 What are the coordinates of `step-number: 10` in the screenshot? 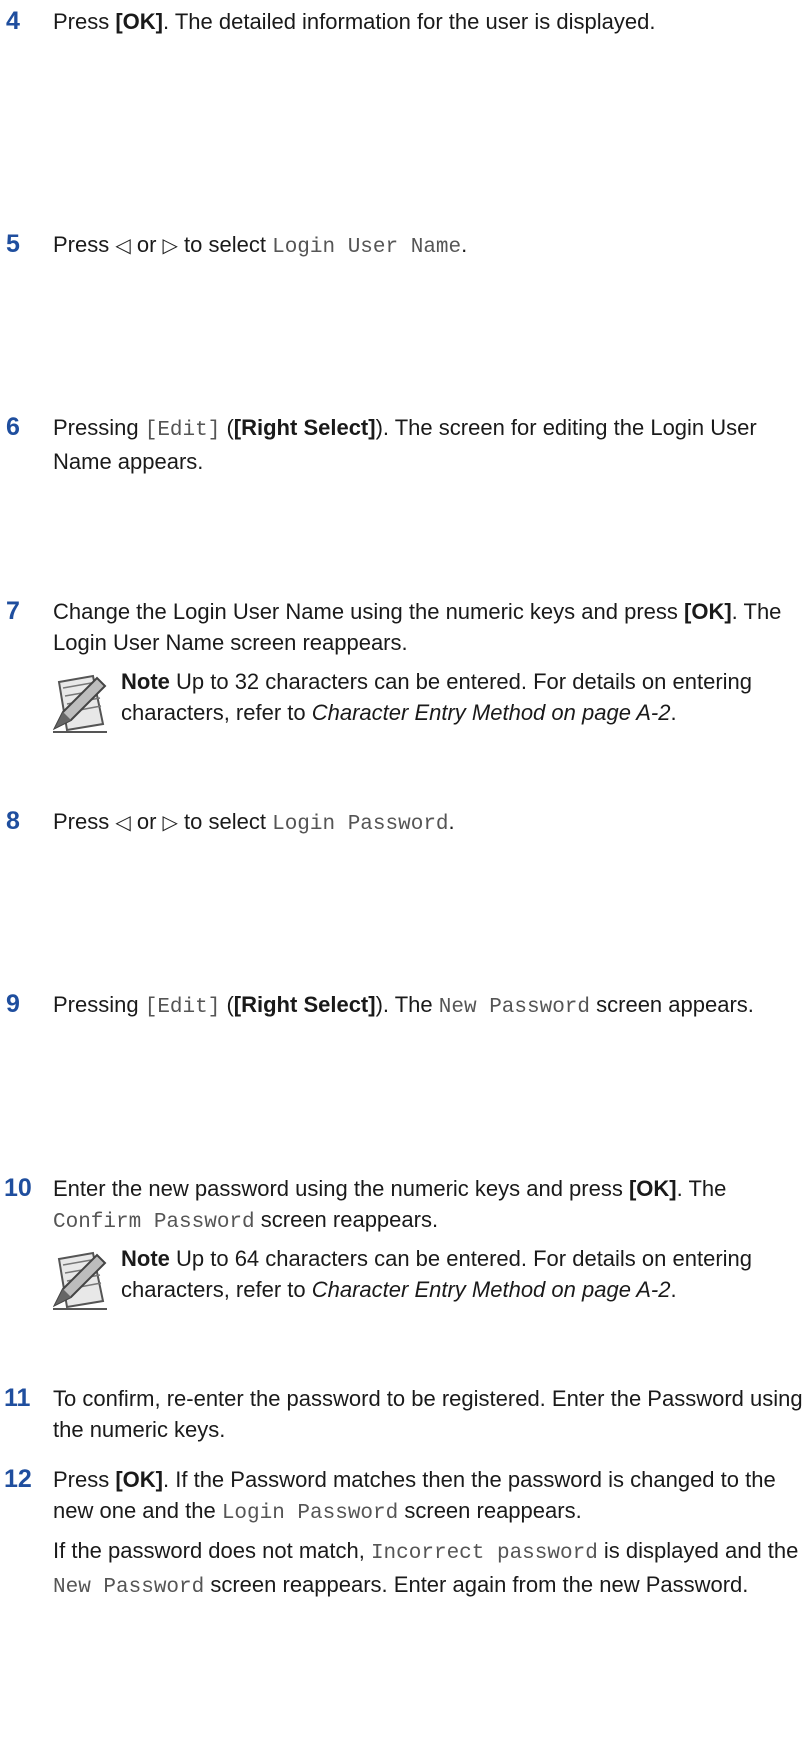 It's located at (18, 1188).